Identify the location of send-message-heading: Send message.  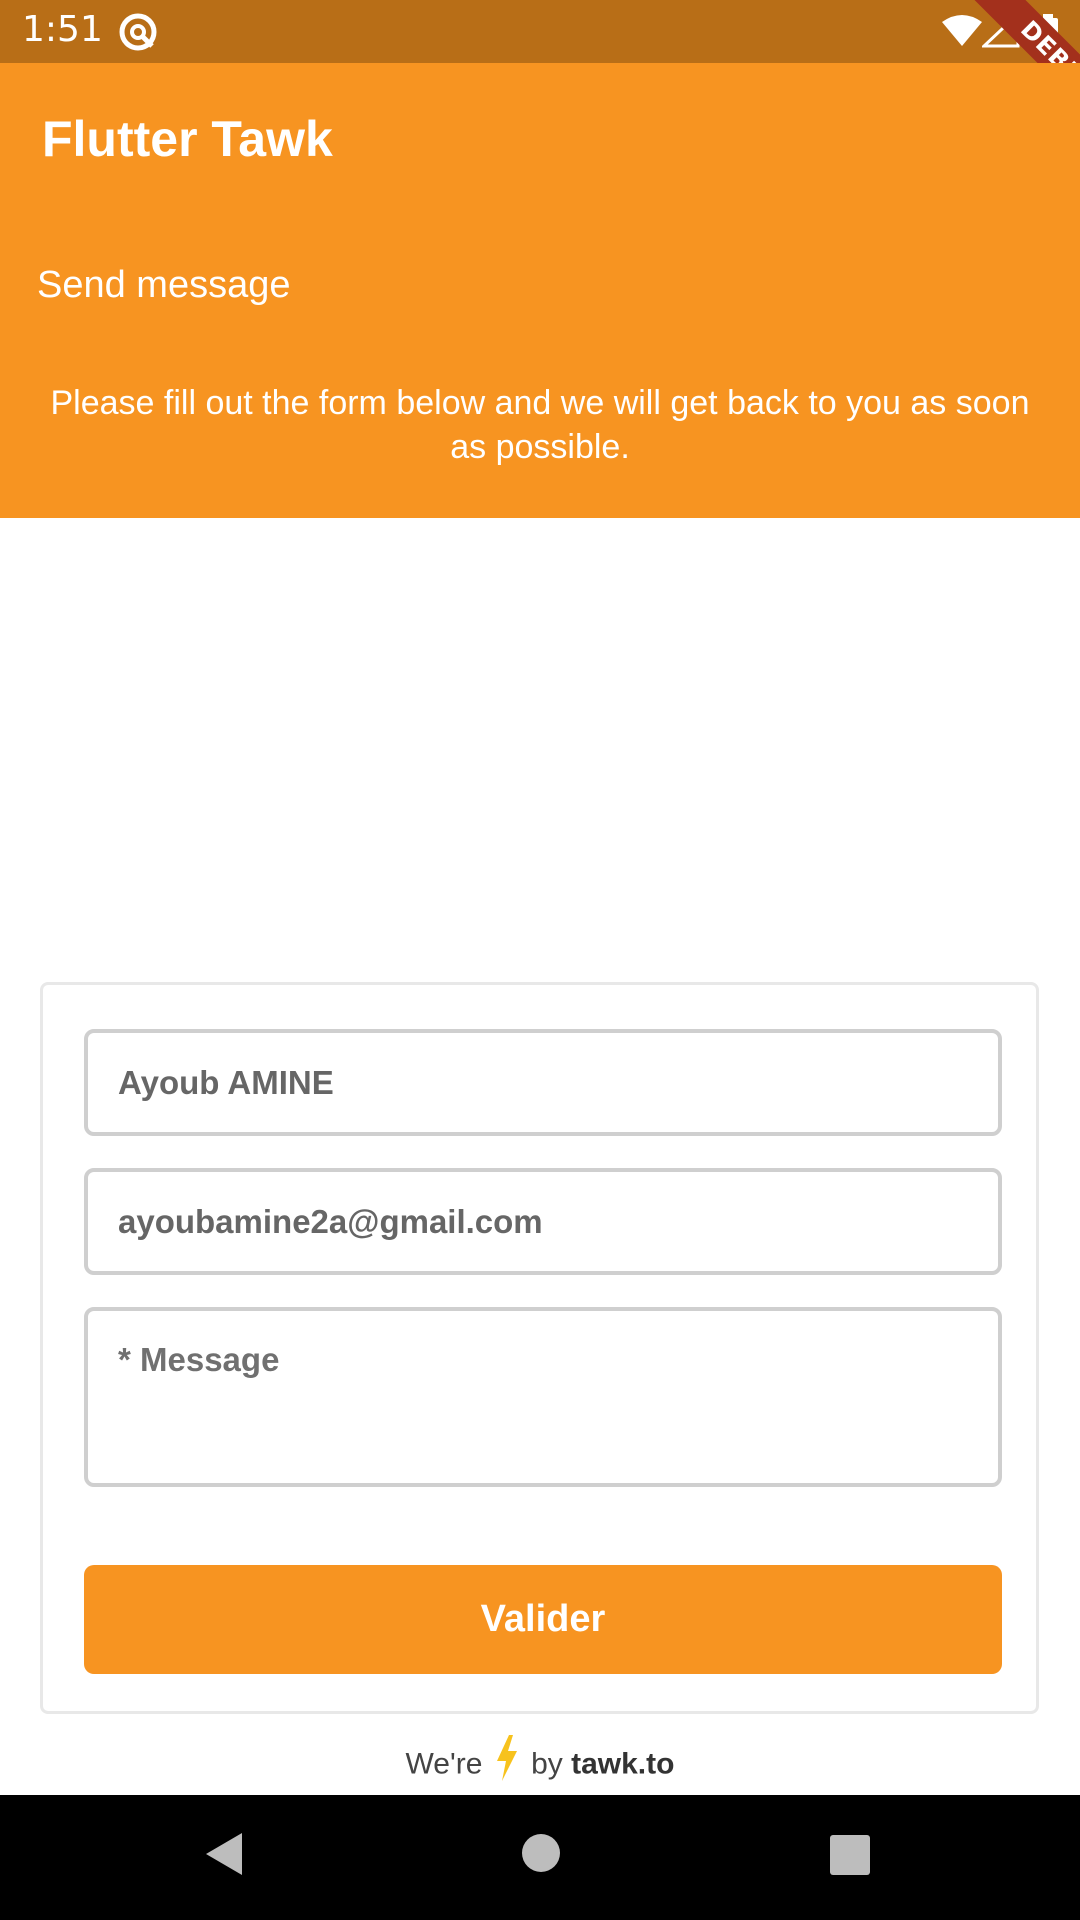
(164, 285).